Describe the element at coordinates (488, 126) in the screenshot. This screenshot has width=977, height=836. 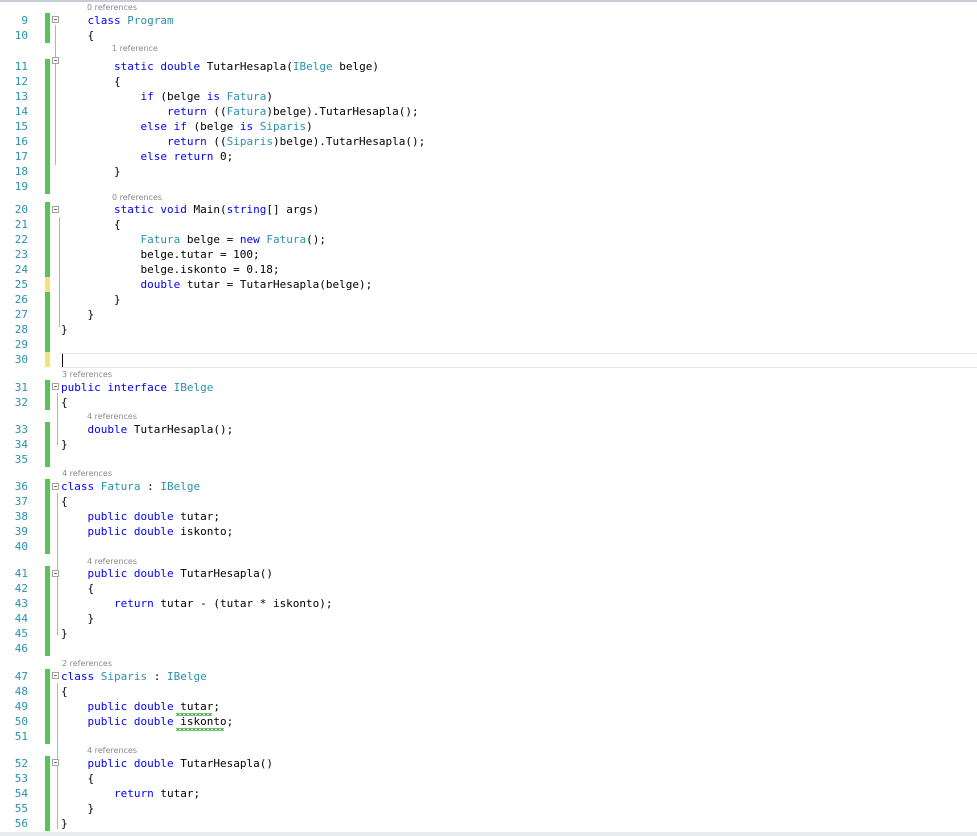
I see `code-line: 15 else if (belge is Siparis)` at that location.